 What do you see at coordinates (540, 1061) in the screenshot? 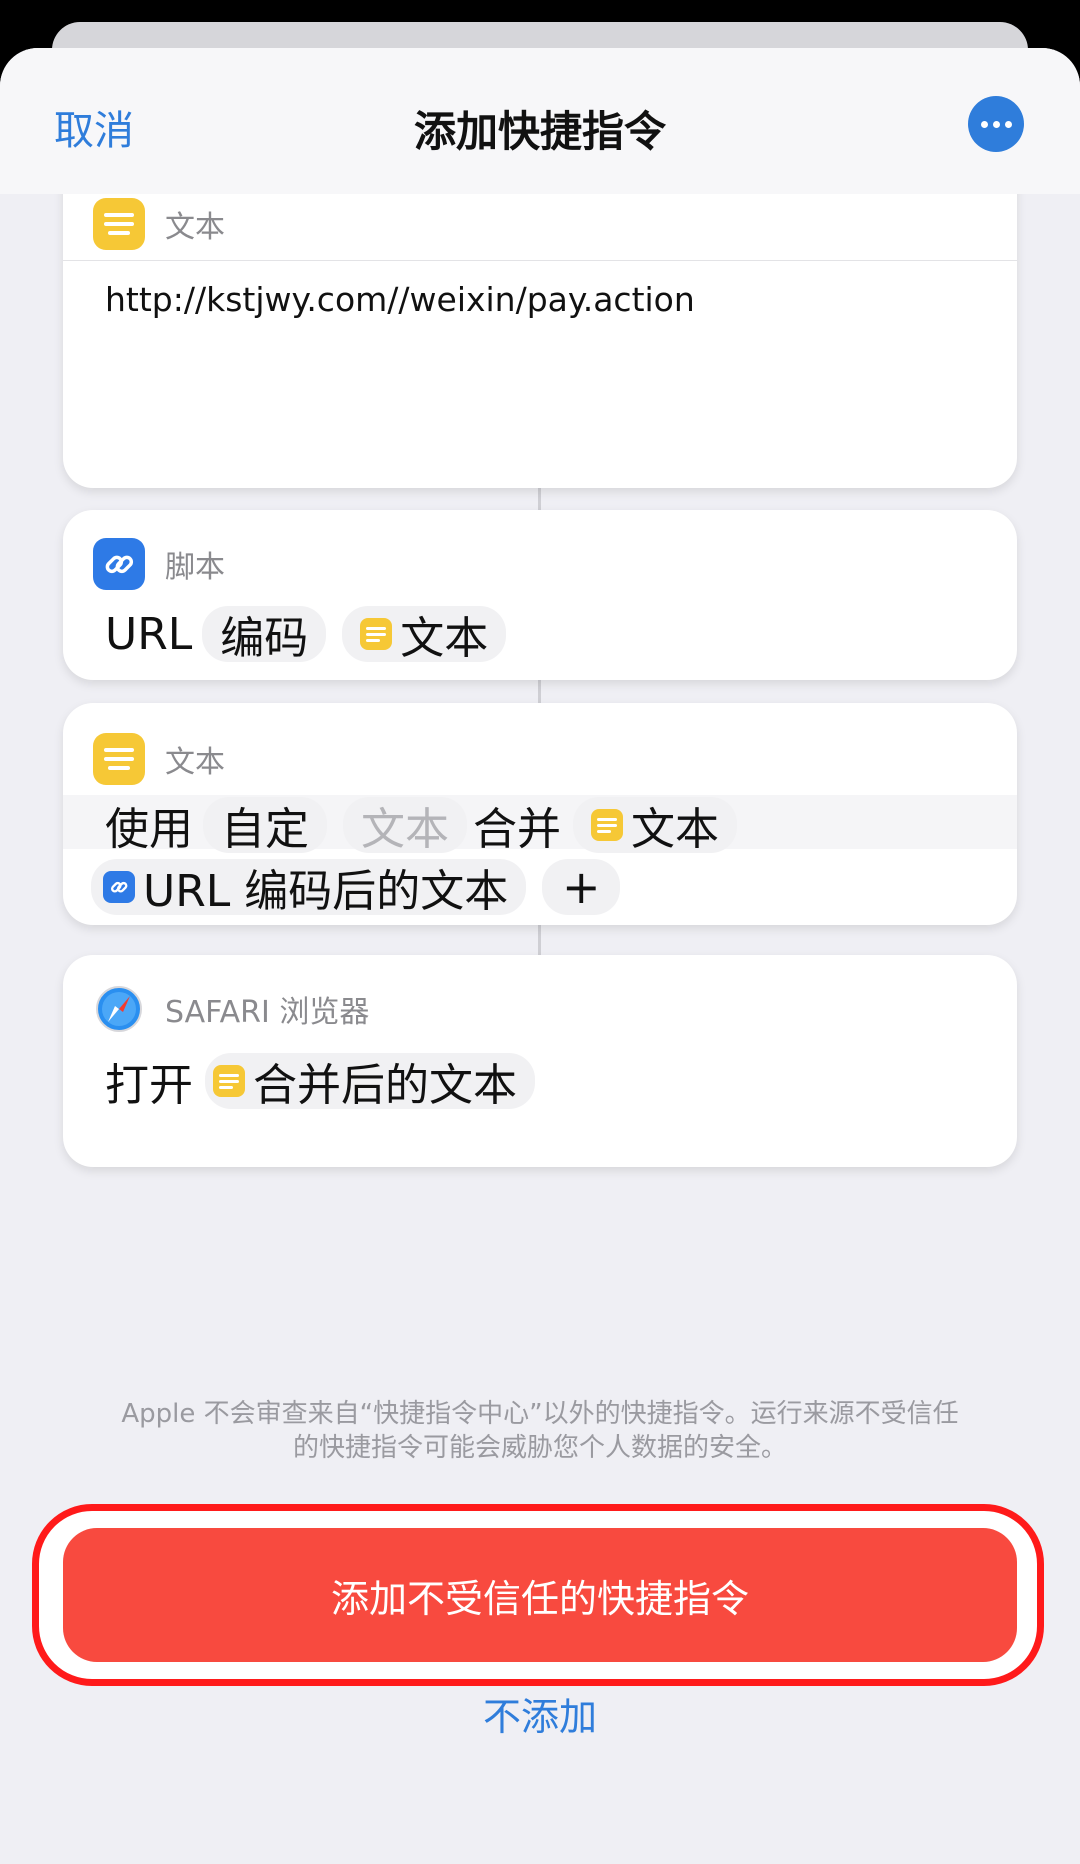
I see `safari-open-action-card: SAFARI 浏览器 打开 合并后的文本` at bounding box center [540, 1061].